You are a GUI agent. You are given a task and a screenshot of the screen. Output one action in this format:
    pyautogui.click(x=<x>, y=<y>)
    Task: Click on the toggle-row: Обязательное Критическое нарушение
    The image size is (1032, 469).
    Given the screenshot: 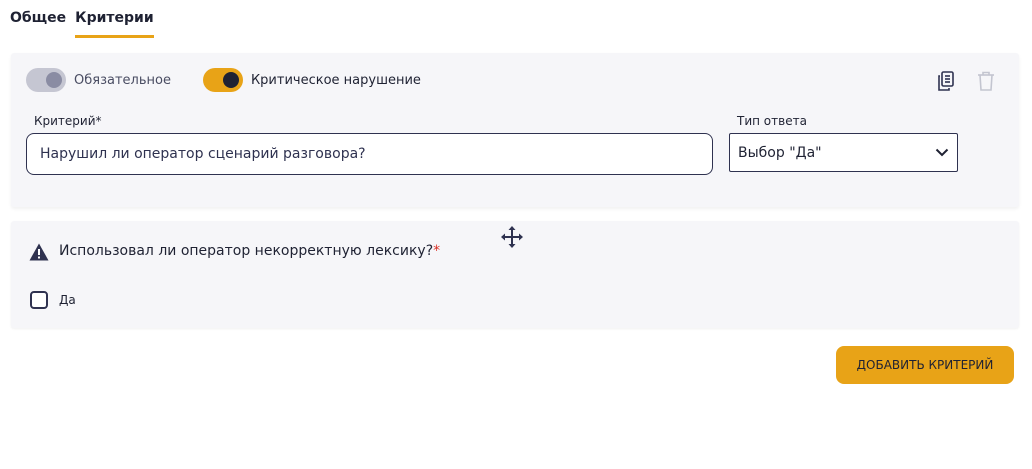 What is the action you would take?
    pyautogui.click(x=223, y=80)
    